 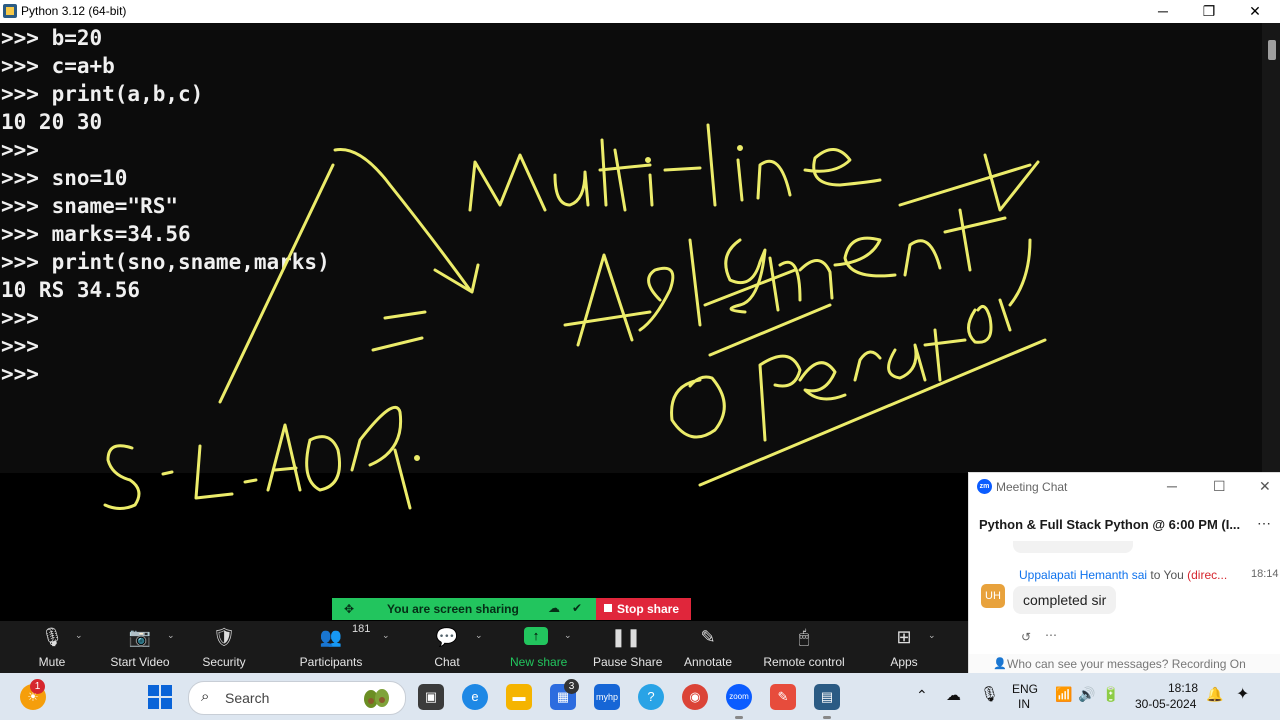 What do you see at coordinates (640, 12) in the screenshot?
I see `window-title-bar: Python 3.12 (64-bit) ─ ❐ ✕` at bounding box center [640, 12].